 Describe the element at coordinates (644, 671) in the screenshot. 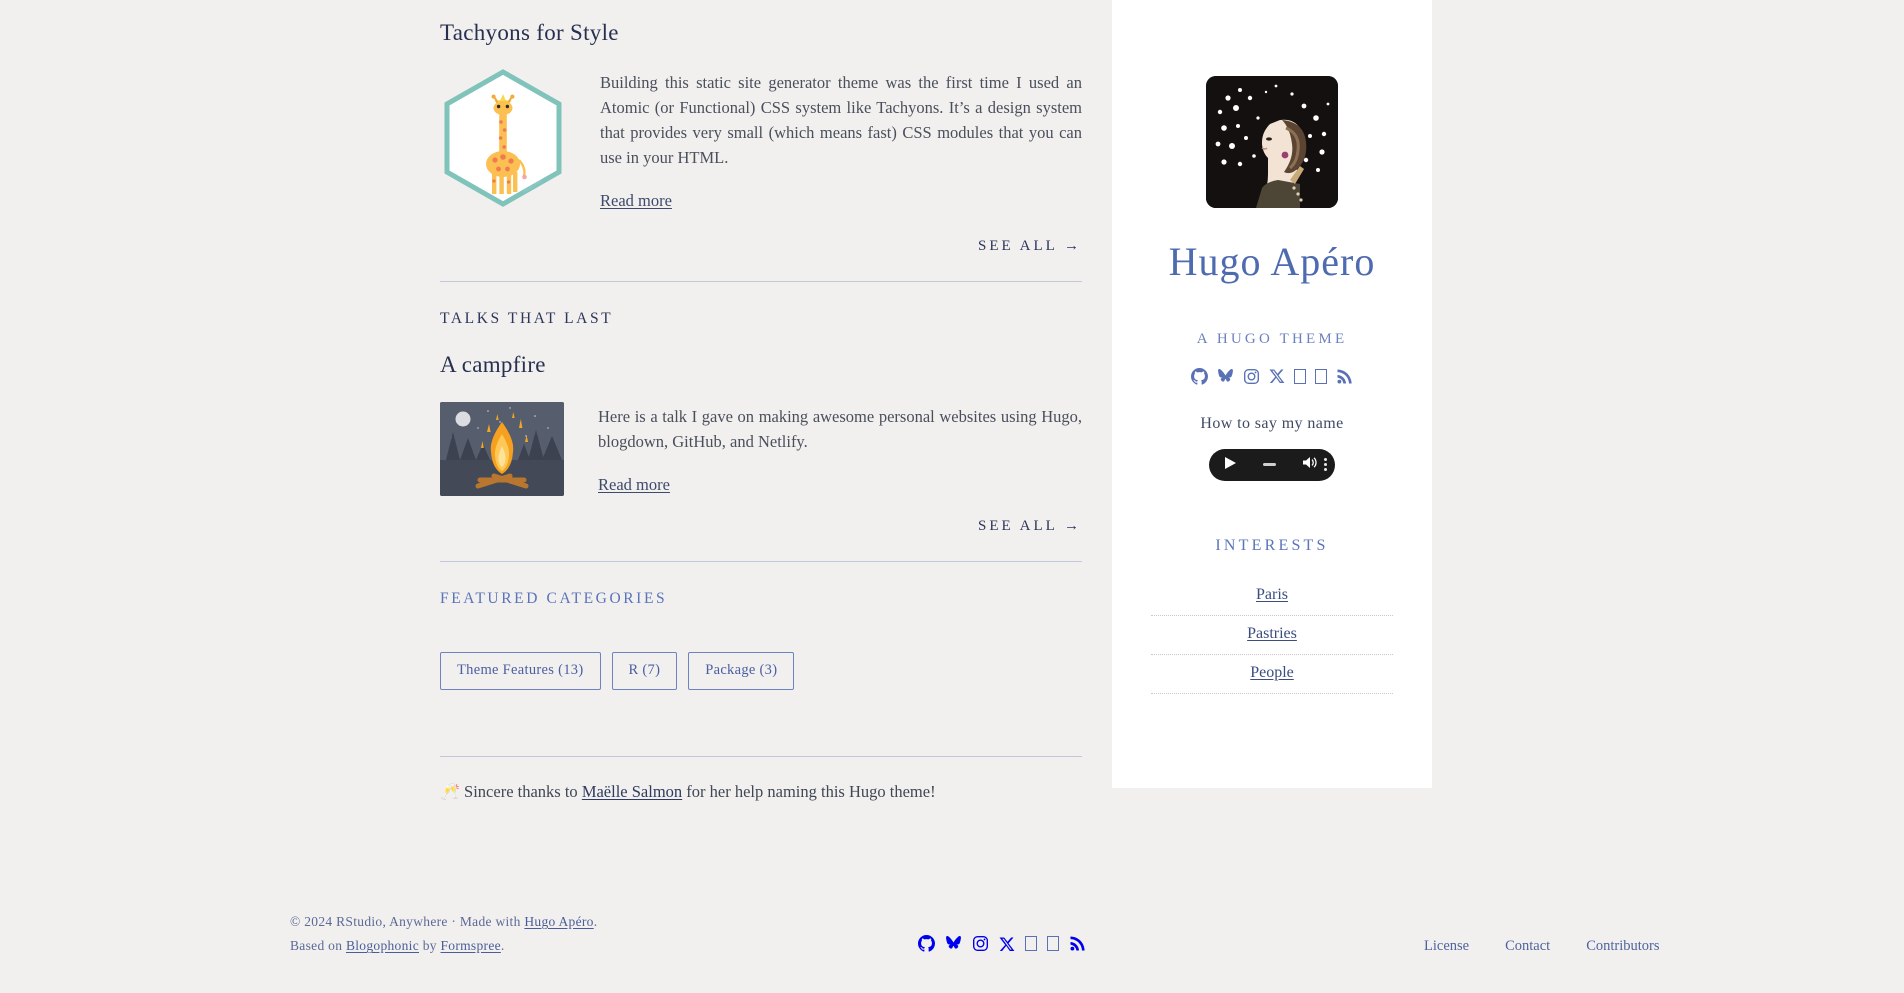

I see `category-chip: R (7)` at that location.